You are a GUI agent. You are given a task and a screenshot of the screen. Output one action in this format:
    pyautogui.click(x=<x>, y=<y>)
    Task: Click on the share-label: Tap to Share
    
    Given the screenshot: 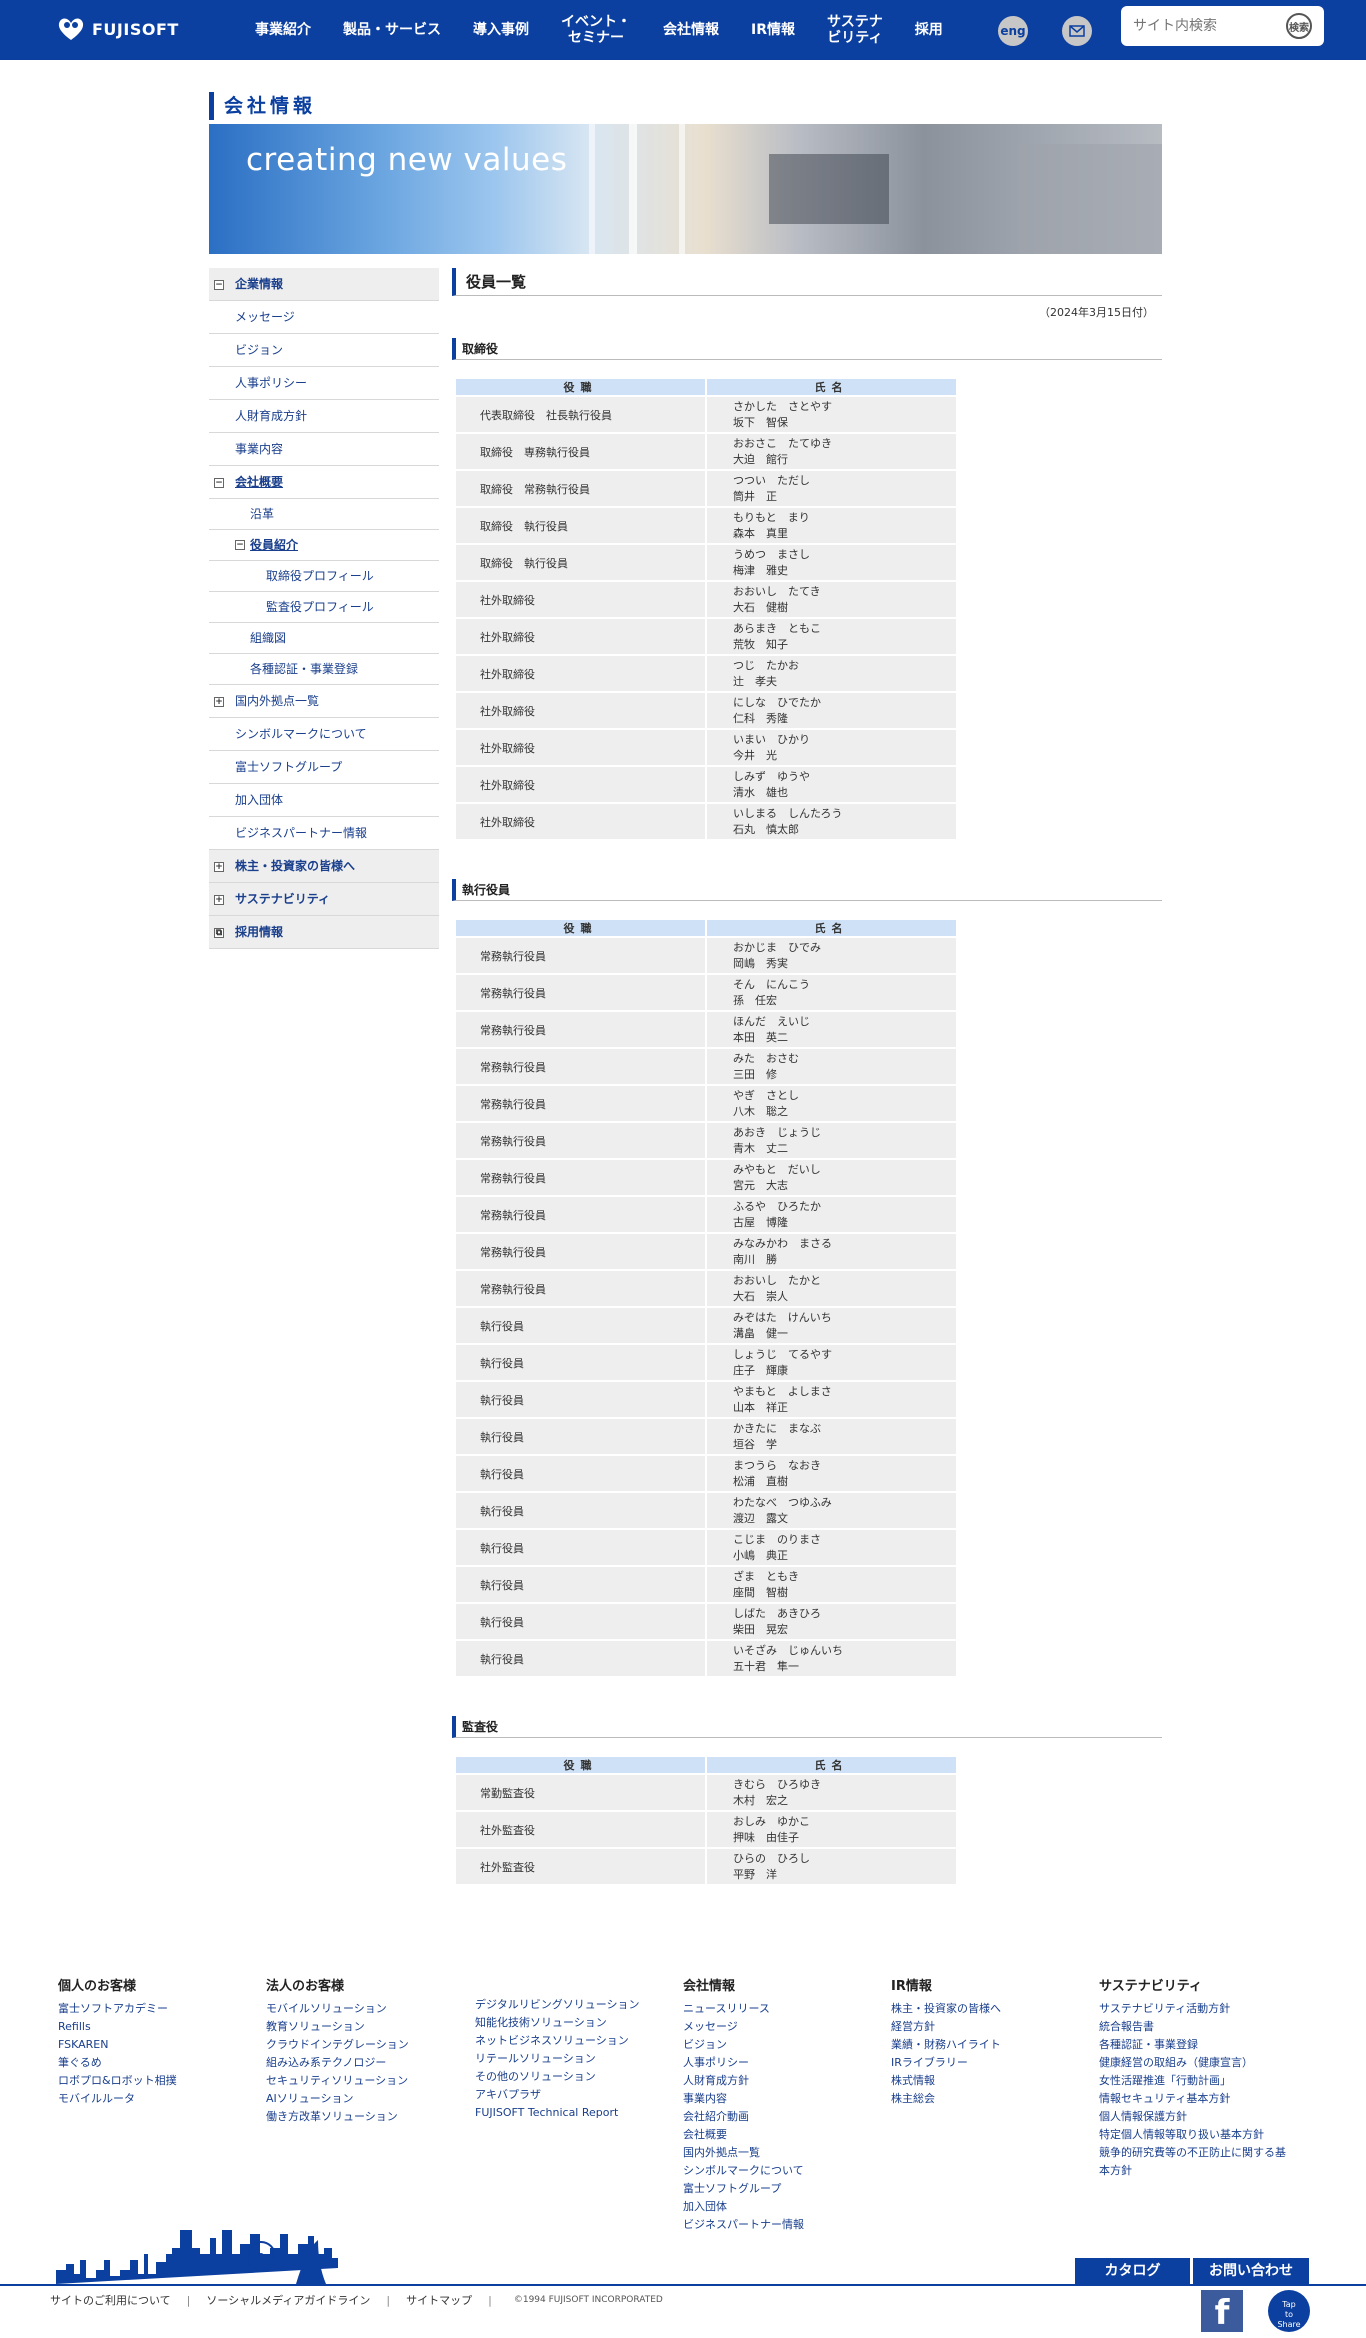 What is the action you would take?
    pyautogui.click(x=1289, y=2314)
    